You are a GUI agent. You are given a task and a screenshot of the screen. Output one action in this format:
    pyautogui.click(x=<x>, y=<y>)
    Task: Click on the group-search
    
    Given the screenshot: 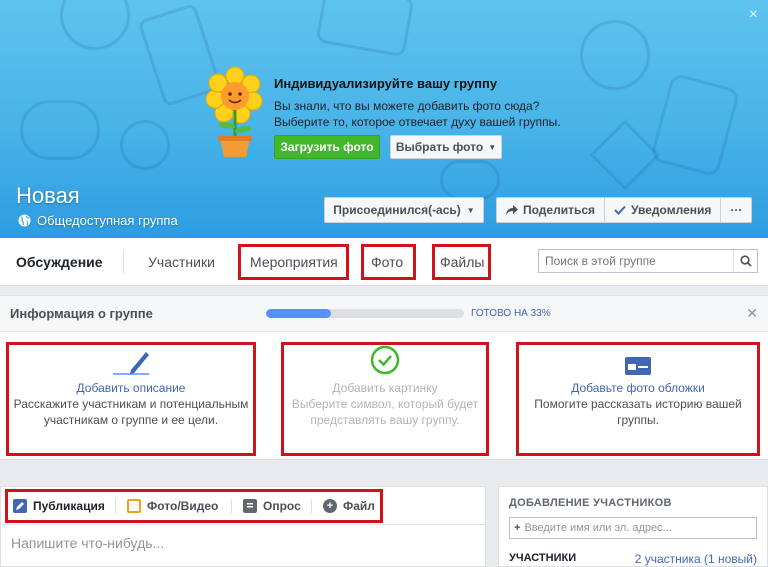 What is the action you would take?
    pyautogui.click(x=648, y=261)
    